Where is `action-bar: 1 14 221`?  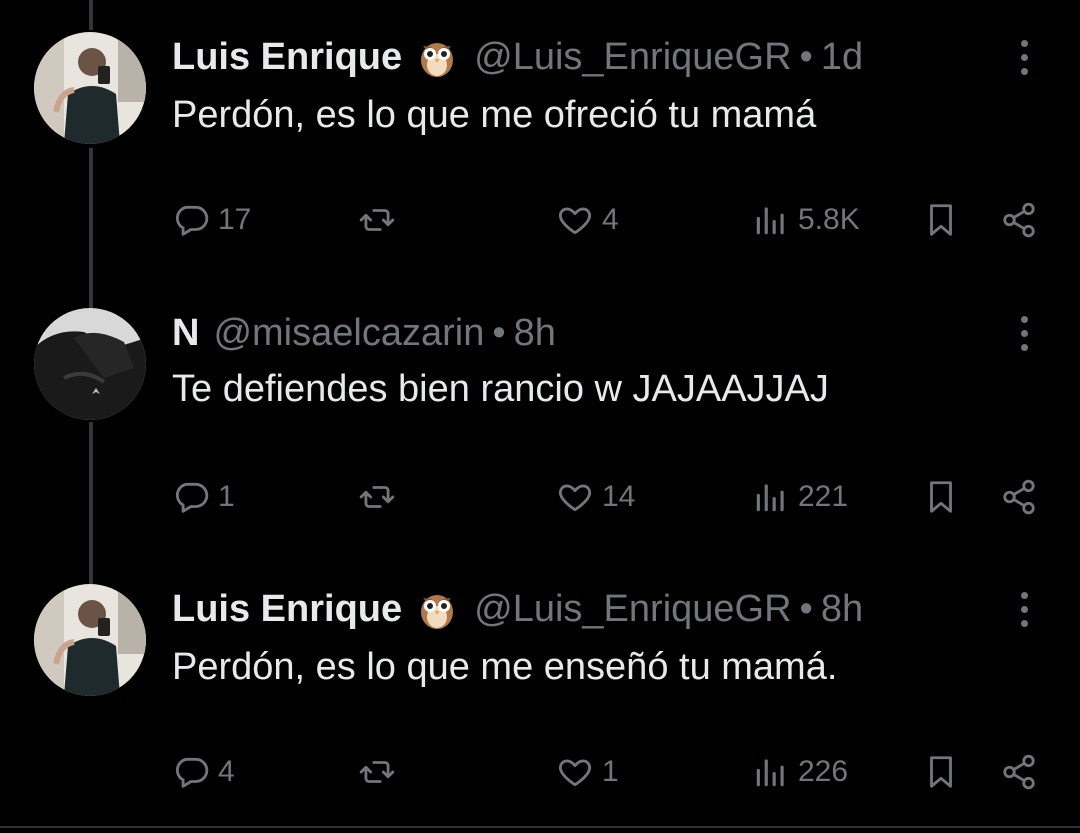
action-bar: 1 14 221 is located at coordinates (540, 497).